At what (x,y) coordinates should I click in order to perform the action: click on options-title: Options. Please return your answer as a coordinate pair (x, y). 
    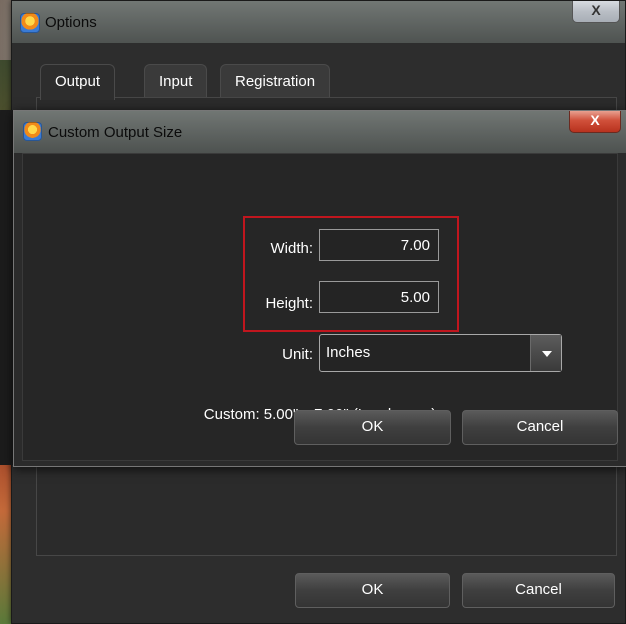
    Looking at the image, I should click on (71, 22).